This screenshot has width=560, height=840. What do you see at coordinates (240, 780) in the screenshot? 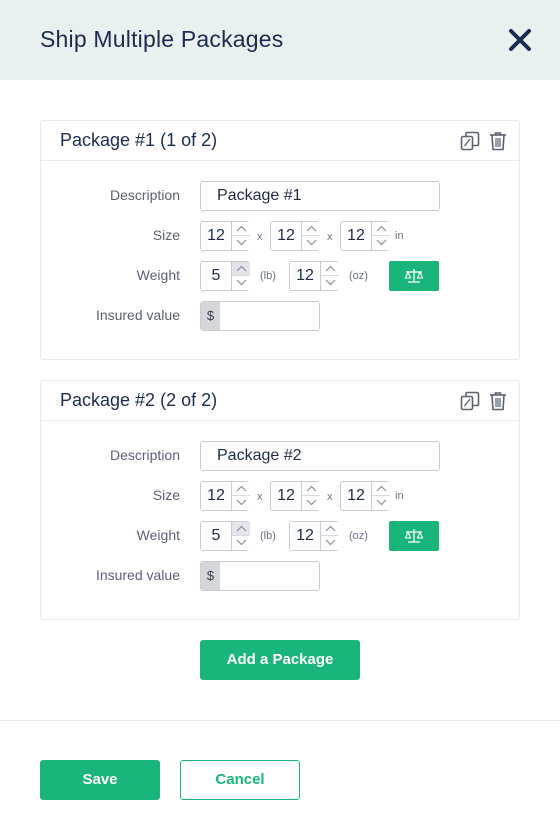
I see `cancel-button: Cancel` at bounding box center [240, 780].